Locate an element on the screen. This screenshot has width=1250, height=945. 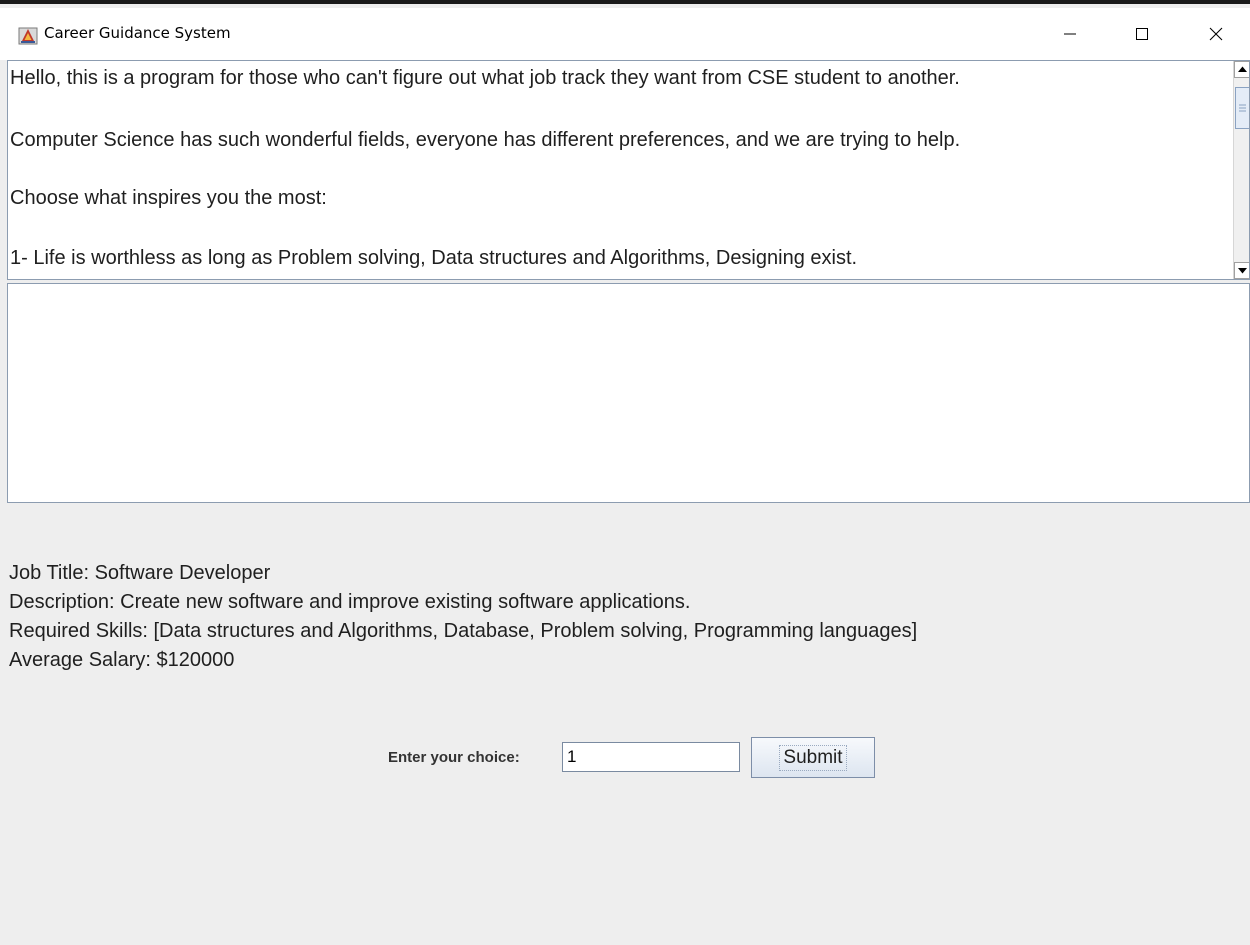
maximize-button is located at coordinates (1142, 34).